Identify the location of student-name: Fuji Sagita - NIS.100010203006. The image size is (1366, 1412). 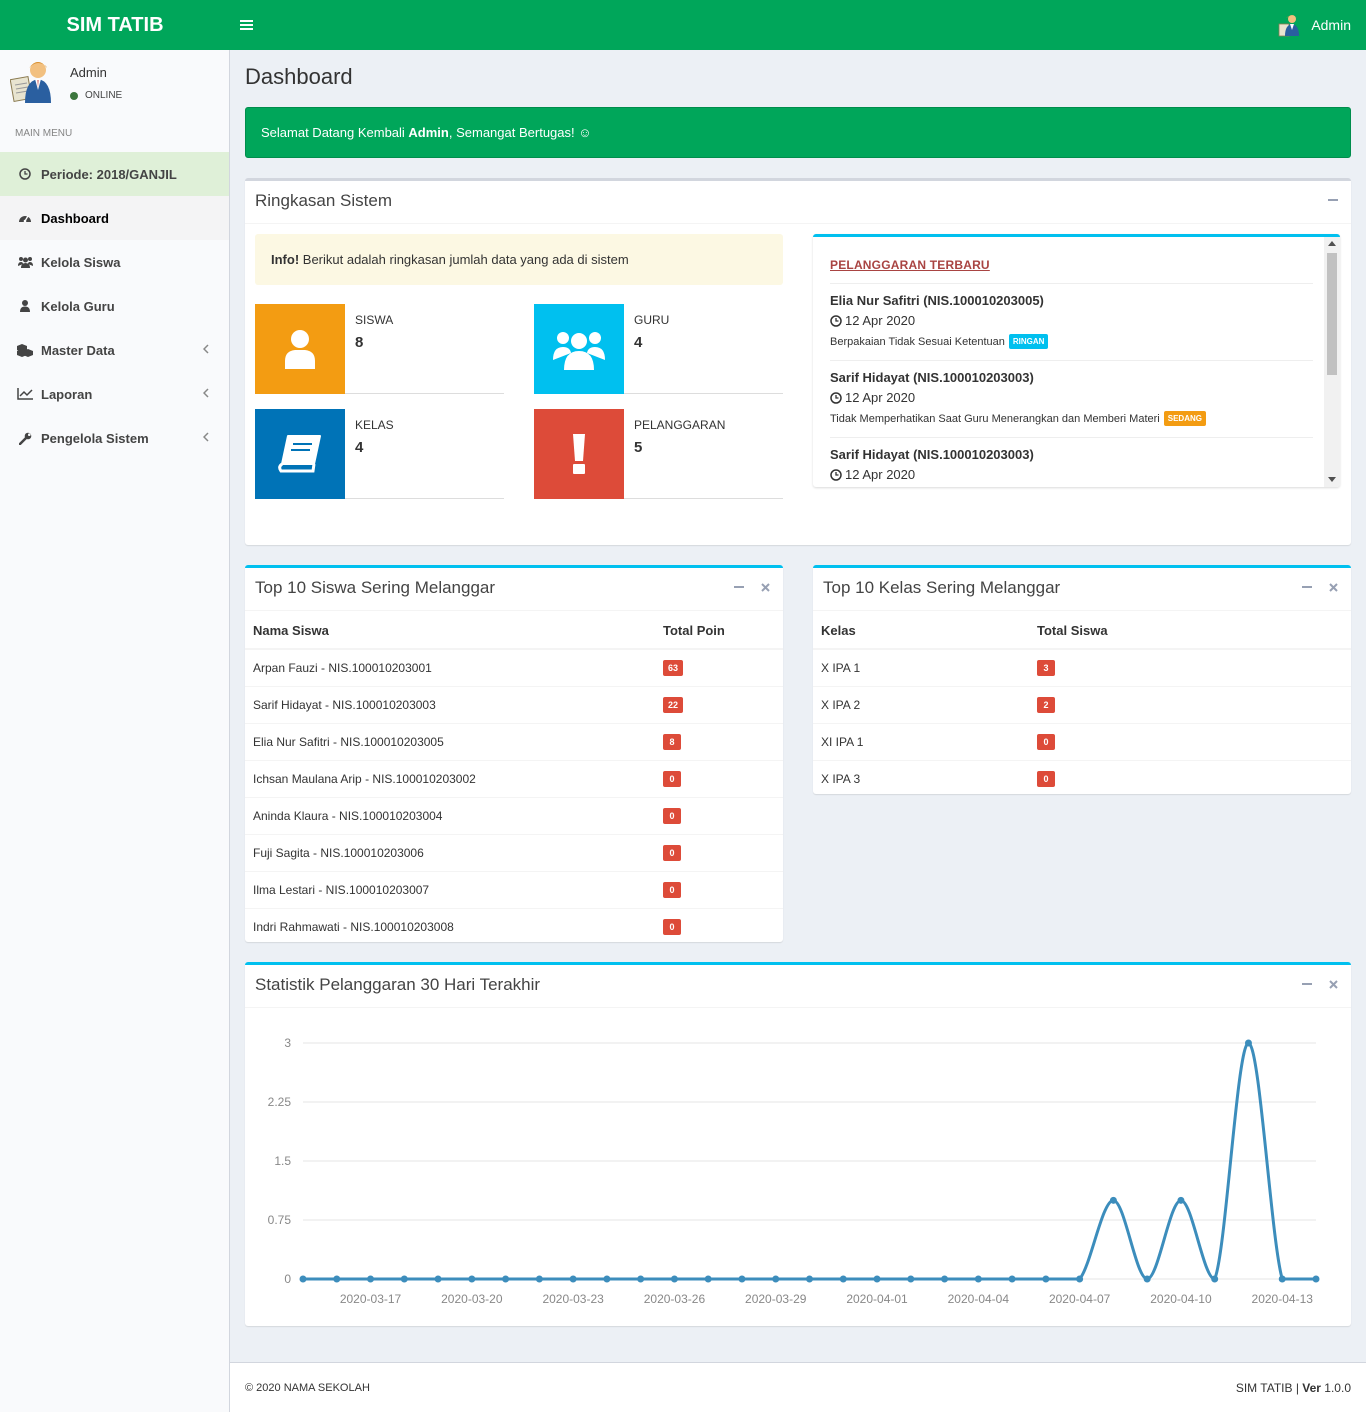
(450, 852).